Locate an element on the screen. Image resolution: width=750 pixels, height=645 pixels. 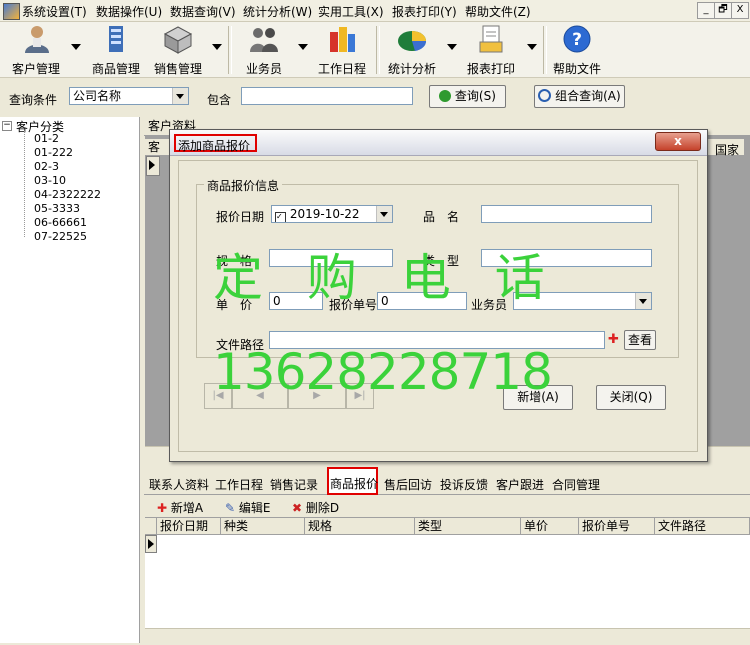
tree-node: 05-3333 is located at coordinates (57, 208).